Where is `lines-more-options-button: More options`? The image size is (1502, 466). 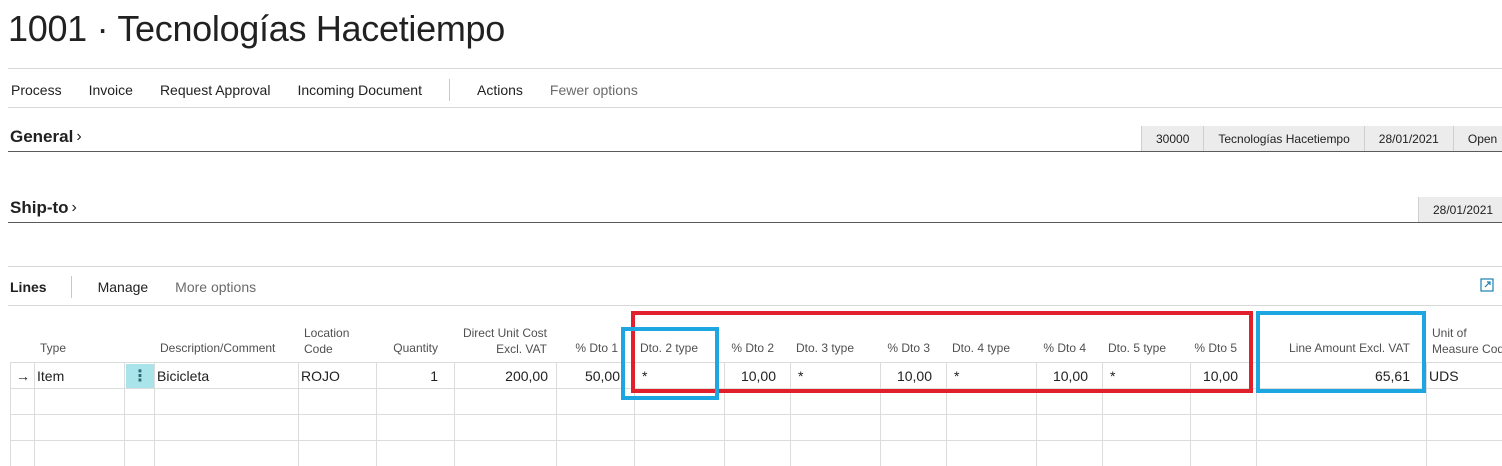 lines-more-options-button: More options is located at coordinates (215, 287).